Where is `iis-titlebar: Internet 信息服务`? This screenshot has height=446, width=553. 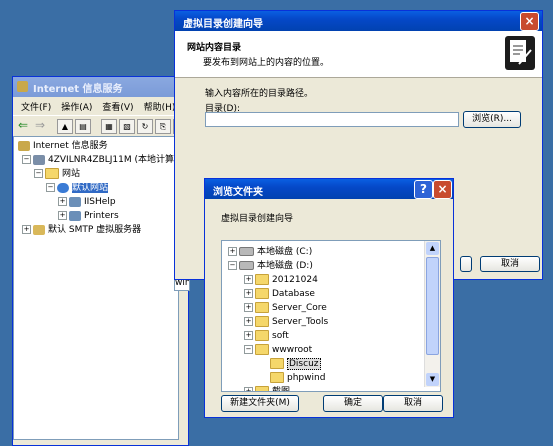 iis-titlebar: Internet 信息服务 is located at coordinates (100, 87).